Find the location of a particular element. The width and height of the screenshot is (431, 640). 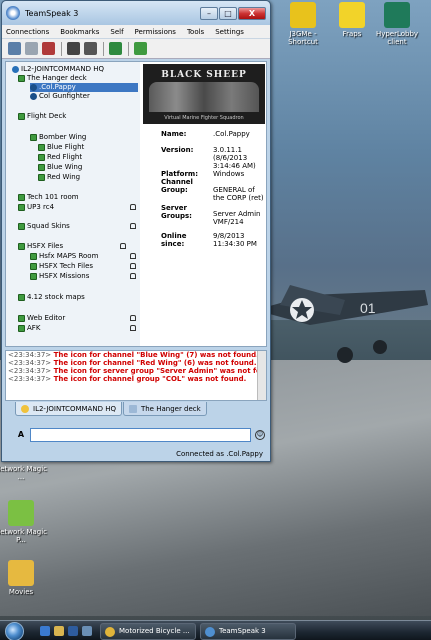

tree-channel: Hsfx MAPS Room is located at coordinates (84, 256).